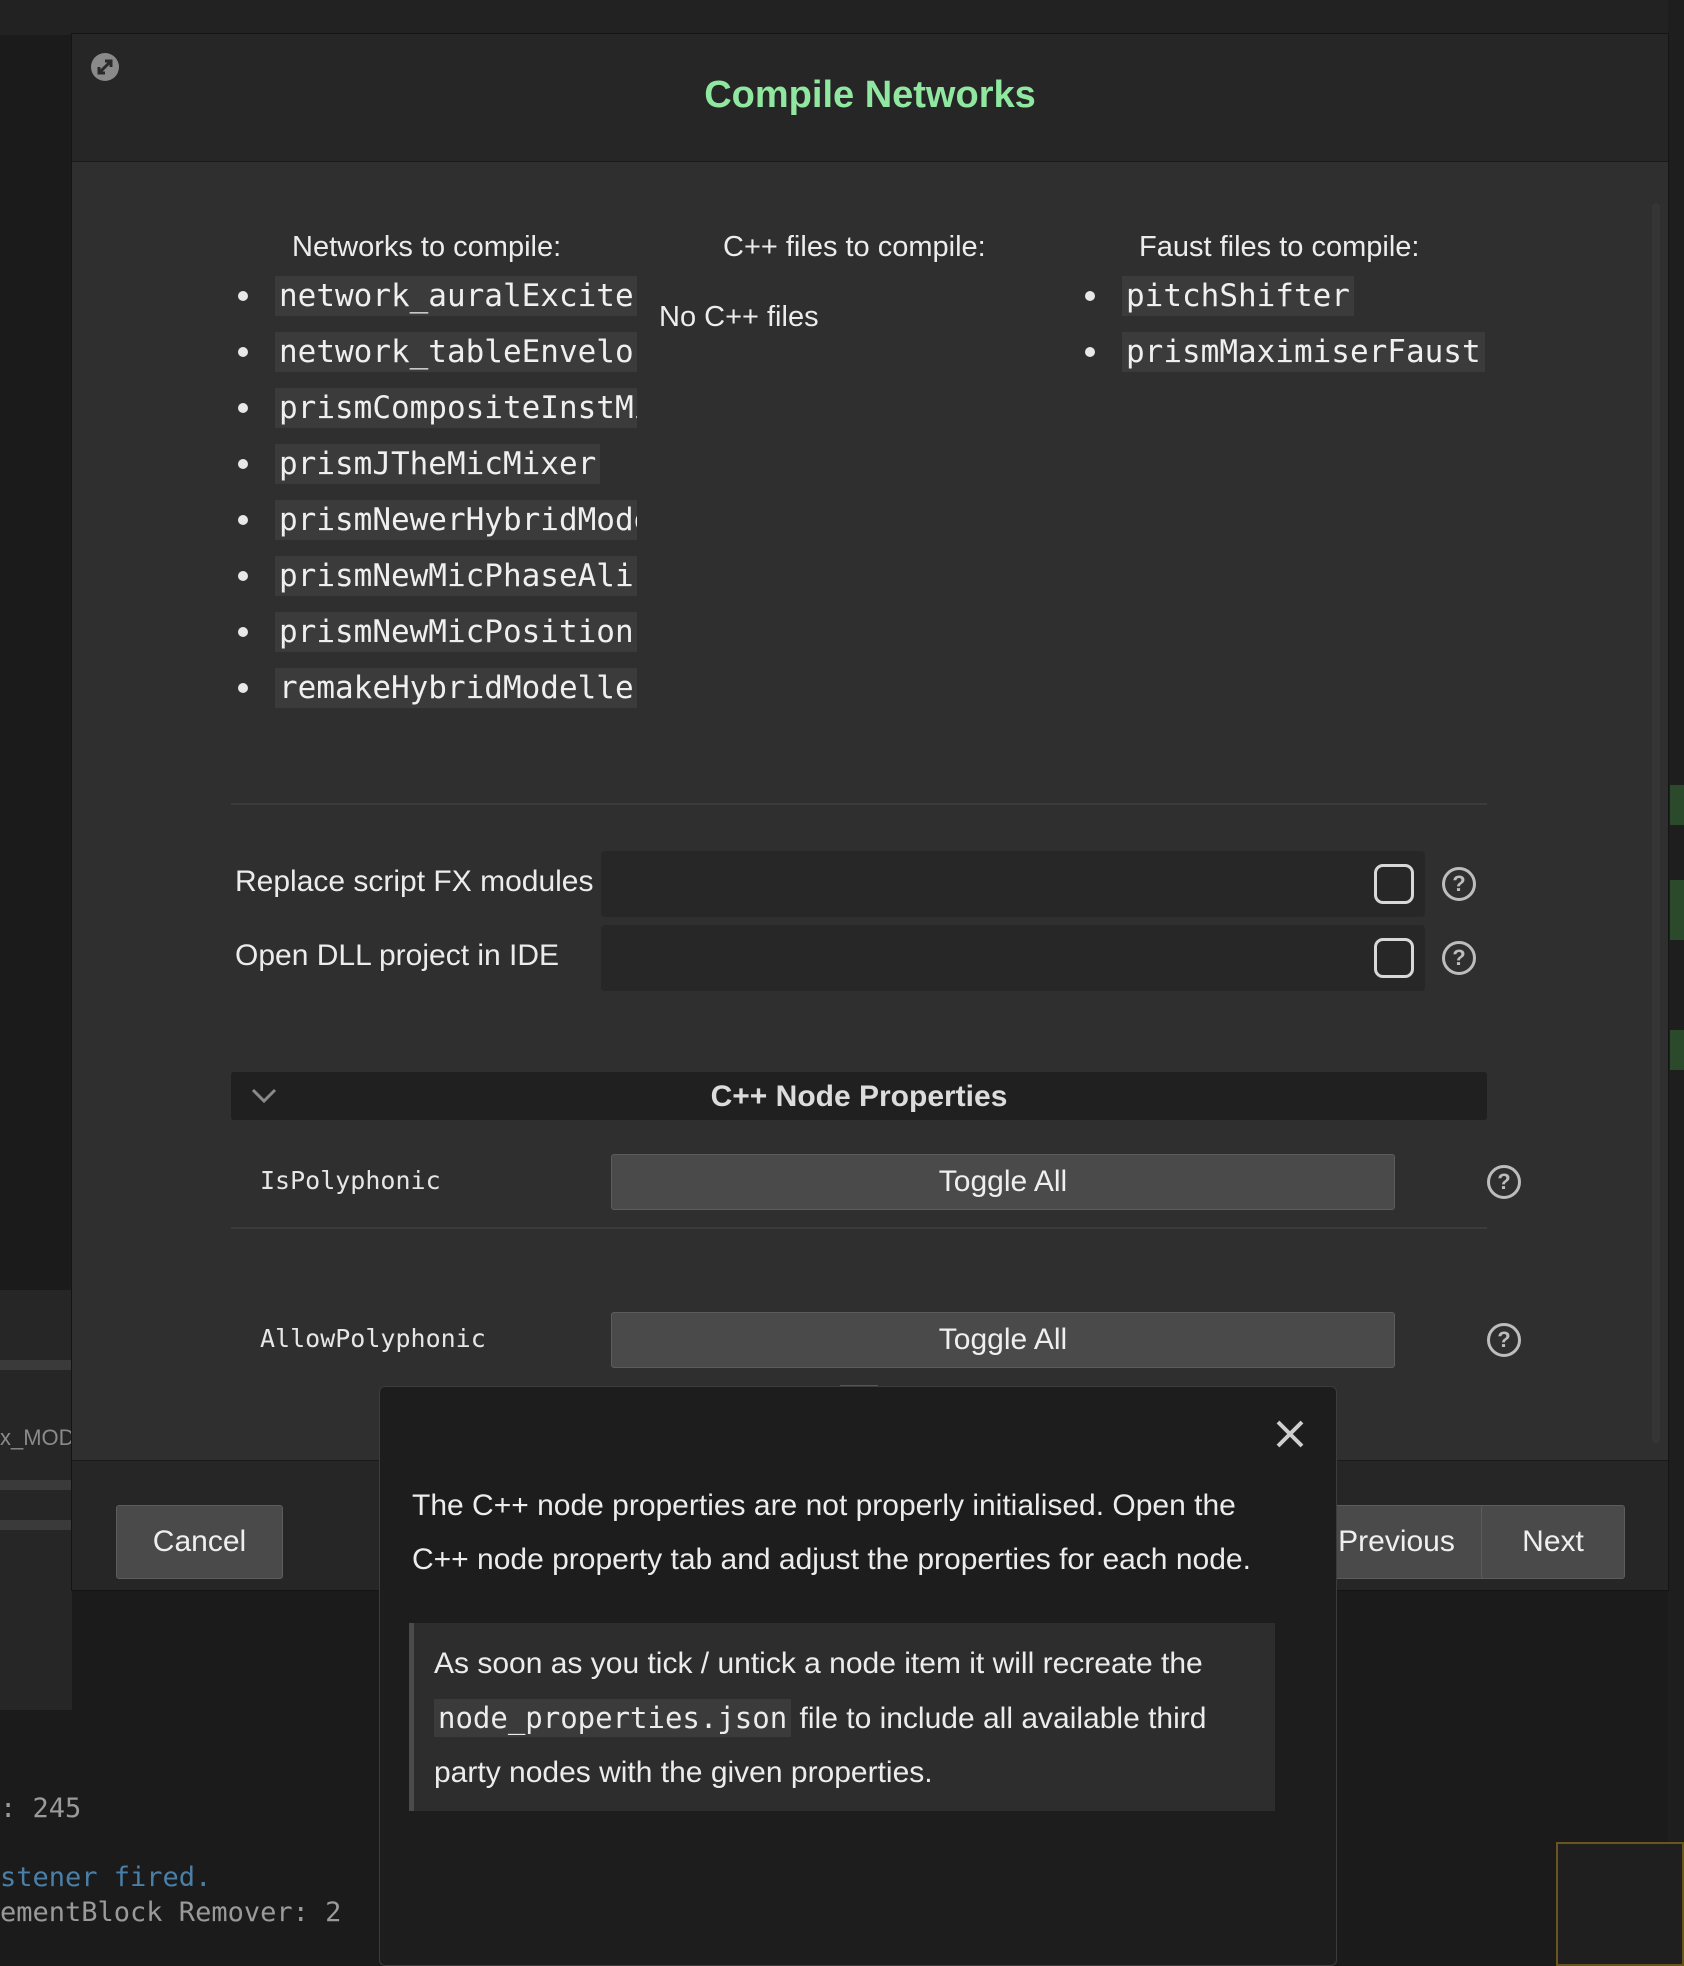  I want to click on list-item: prismNewerHybridMode, so click(437, 520).